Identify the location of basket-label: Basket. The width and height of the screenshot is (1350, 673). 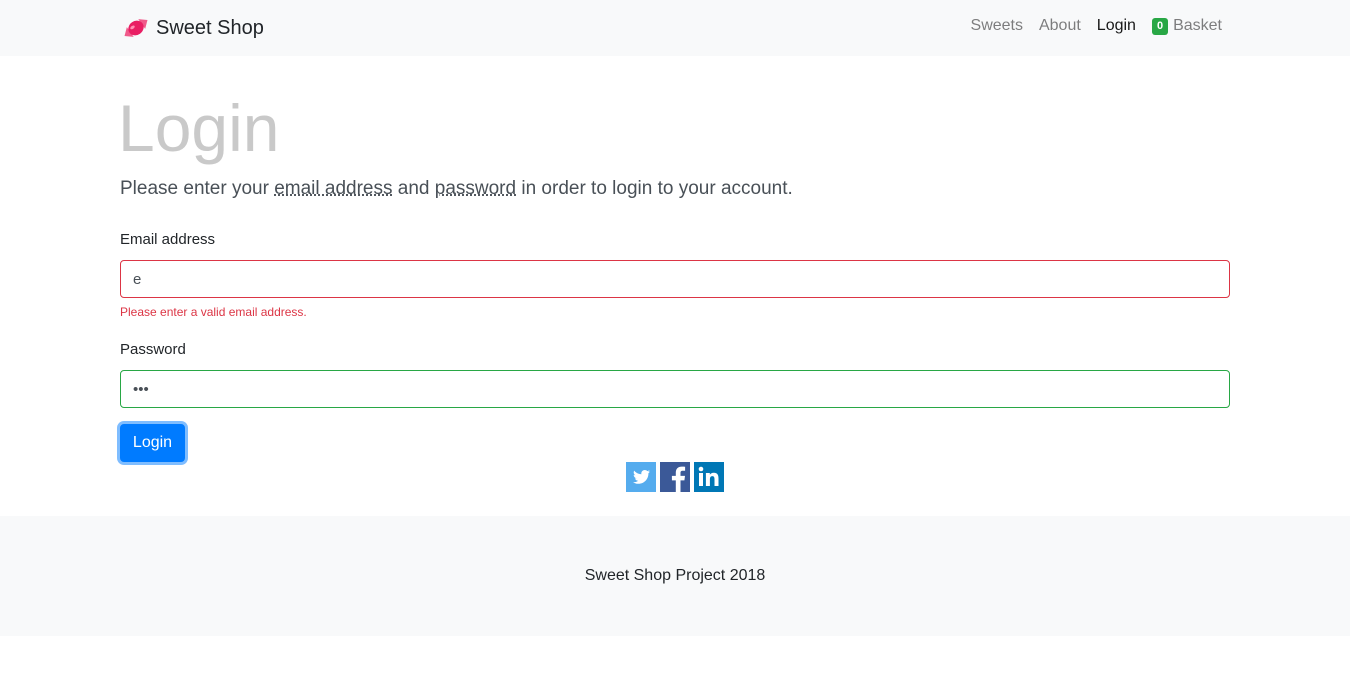
(1197, 25).